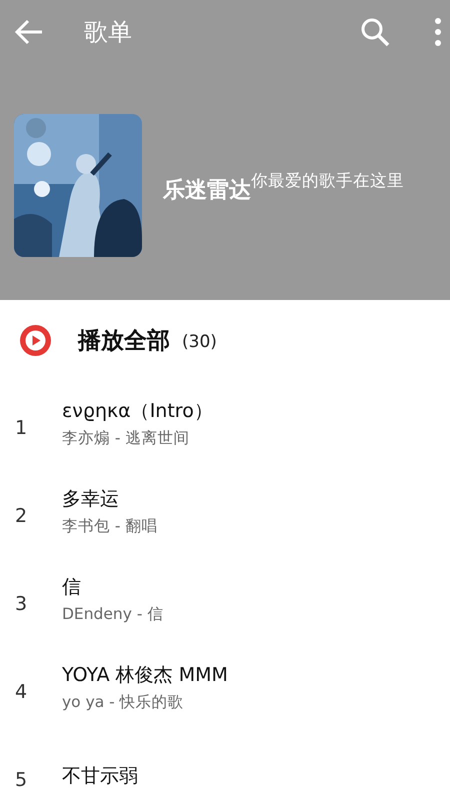  Describe the element at coordinates (327, 181) in the screenshot. I see `playlist-subtitle: 你最爱的歌手在这里` at that location.